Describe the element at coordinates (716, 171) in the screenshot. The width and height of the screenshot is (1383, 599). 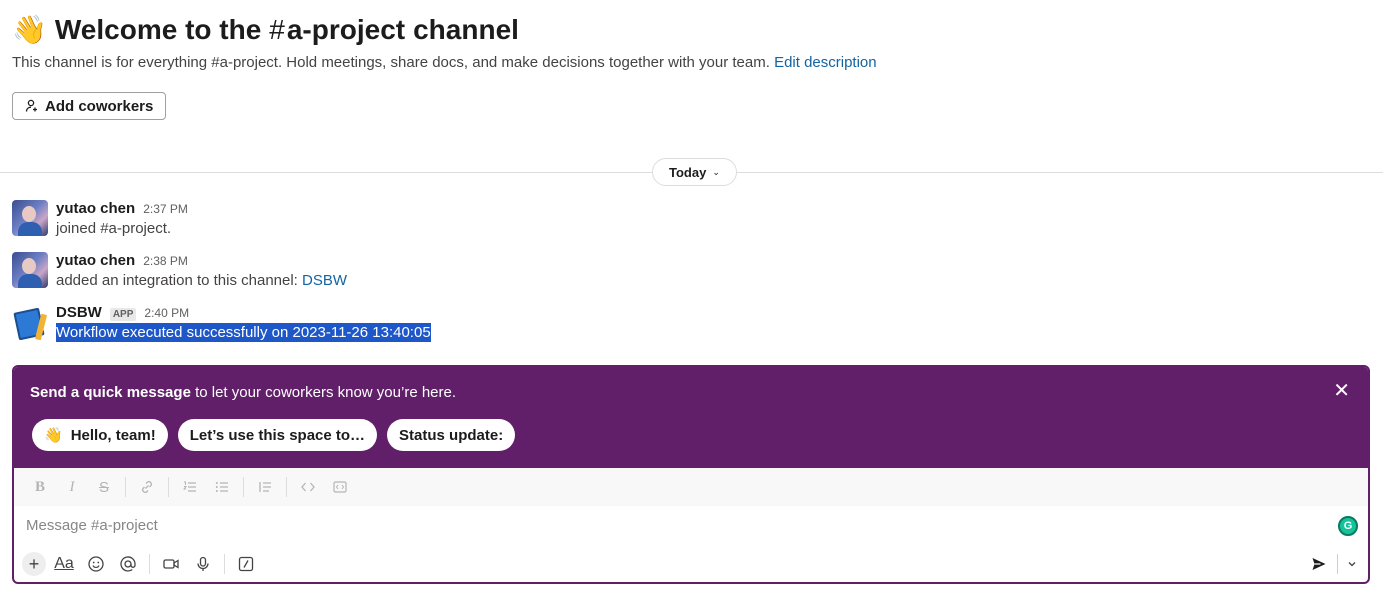
I see `chevron-down-icon: ⌄` at that location.